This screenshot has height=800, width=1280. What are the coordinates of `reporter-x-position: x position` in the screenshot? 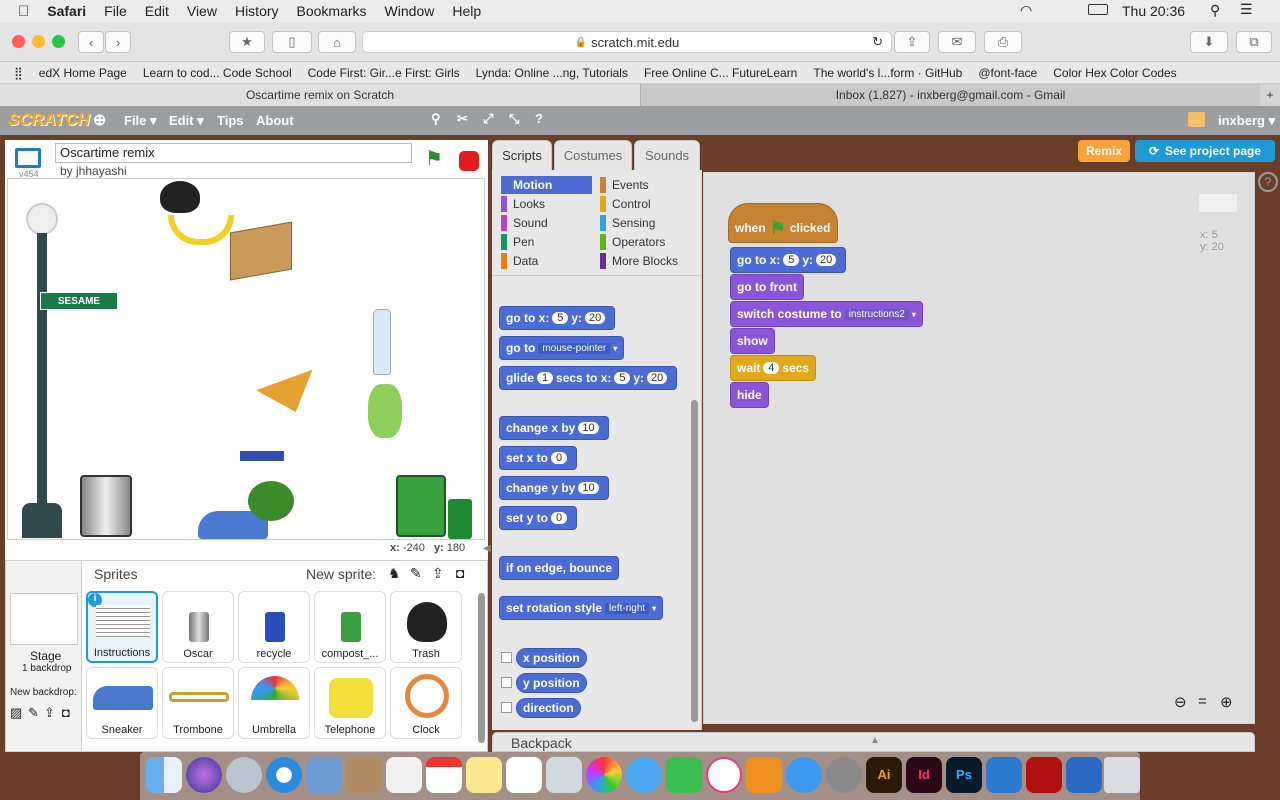 It's located at (551, 658).